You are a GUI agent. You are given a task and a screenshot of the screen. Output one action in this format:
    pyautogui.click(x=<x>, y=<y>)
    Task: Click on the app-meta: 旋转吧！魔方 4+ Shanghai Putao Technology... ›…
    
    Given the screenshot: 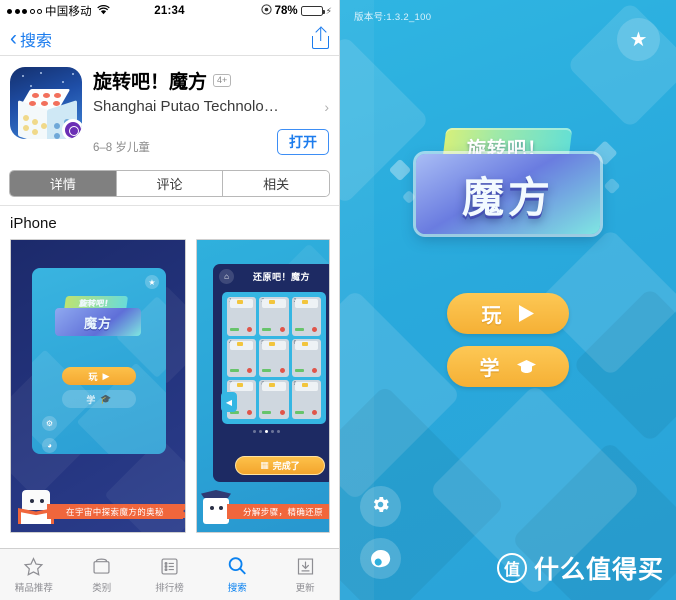 What is the action you would take?
    pyautogui.click(x=211, y=111)
    